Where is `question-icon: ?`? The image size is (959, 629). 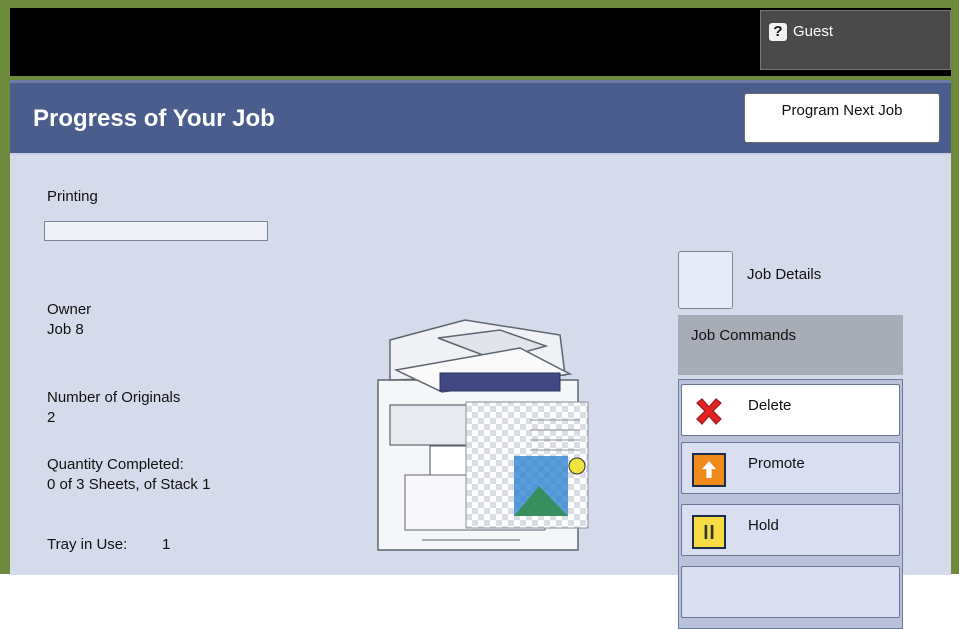 question-icon: ? is located at coordinates (778, 32).